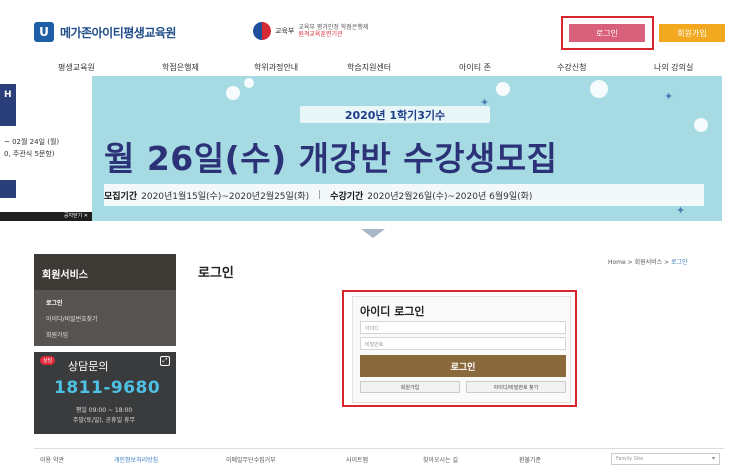  Describe the element at coordinates (440, 459) in the screenshot. I see `footer-directions: 찾아오시는 길` at that location.